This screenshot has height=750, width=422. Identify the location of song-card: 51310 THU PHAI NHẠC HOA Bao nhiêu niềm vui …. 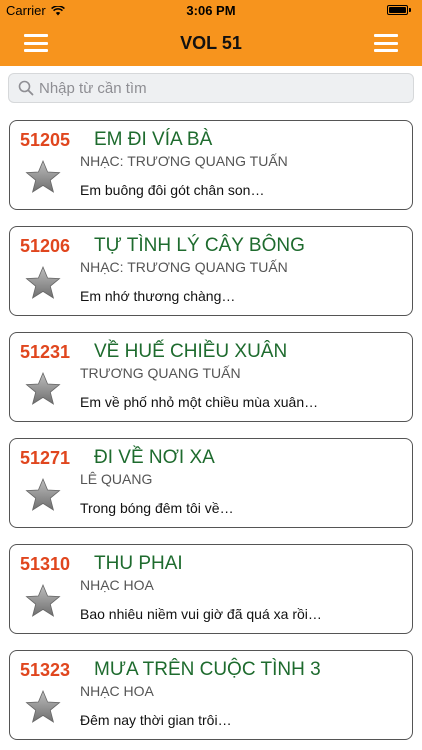
(211, 589).